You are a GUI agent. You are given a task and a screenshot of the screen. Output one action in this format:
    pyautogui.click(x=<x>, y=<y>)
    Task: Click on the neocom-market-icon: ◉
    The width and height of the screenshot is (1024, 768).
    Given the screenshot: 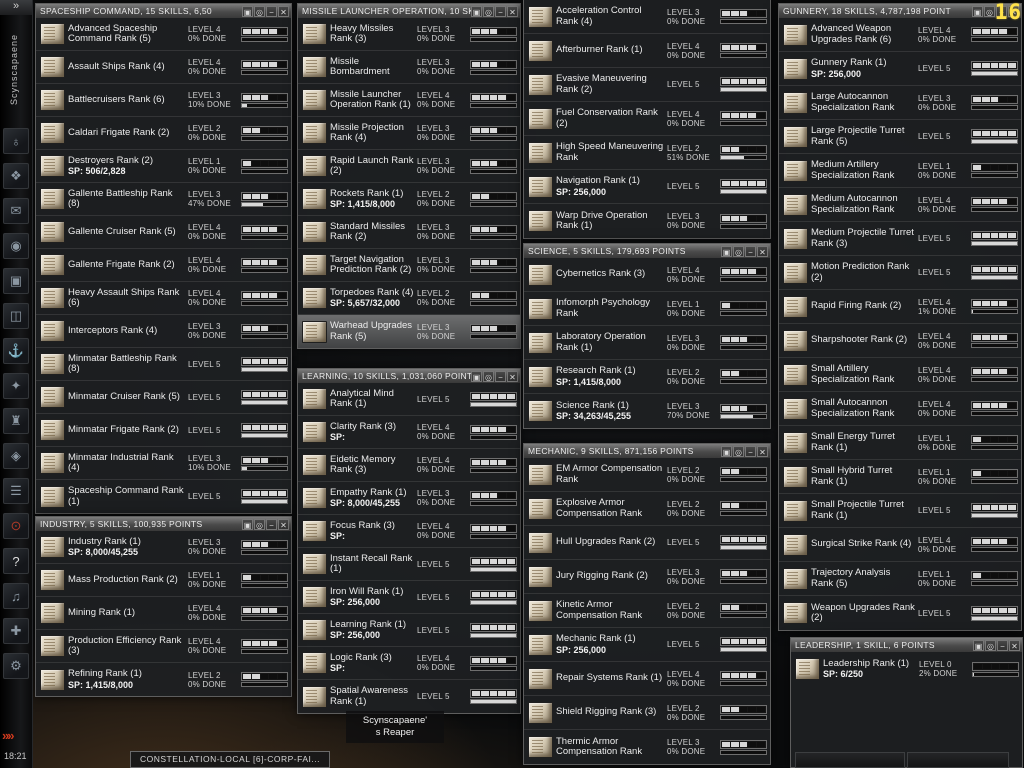 What is the action you would take?
    pyautogui.click(x=16, y=246)
    